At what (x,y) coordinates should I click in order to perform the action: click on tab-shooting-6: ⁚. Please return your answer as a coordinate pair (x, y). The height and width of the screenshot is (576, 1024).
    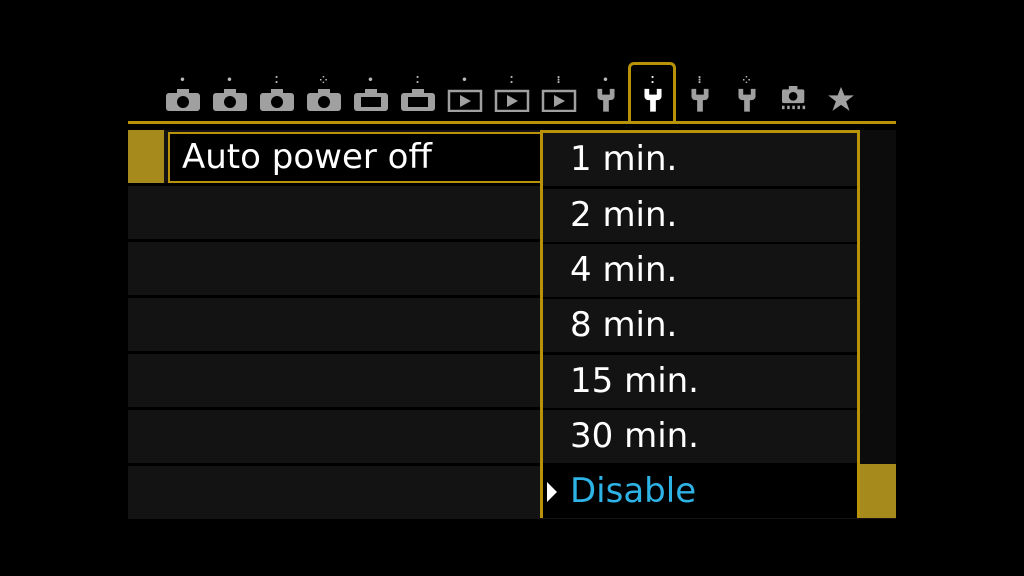
    Looking at the image, I should click on (418, 94).